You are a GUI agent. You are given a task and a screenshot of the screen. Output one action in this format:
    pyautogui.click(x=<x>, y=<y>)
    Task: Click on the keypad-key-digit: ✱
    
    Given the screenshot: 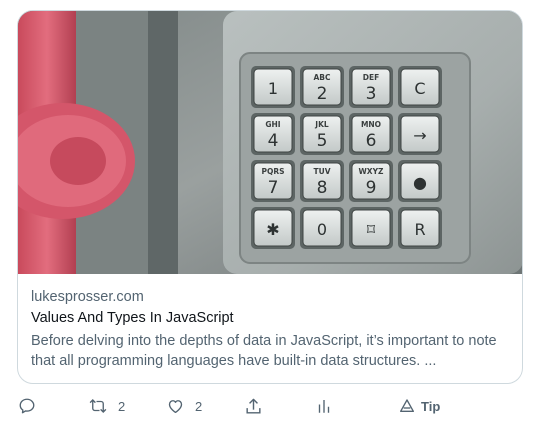 What is the action you would take?
    pyautogui.click(x=272, y=229)
    